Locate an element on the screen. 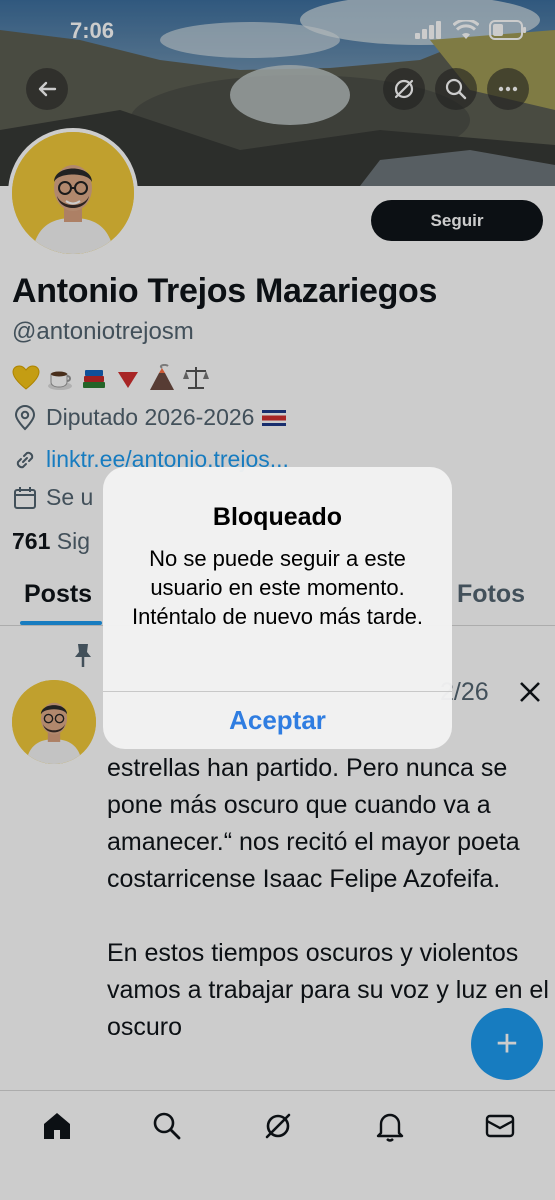 The width and height of the screenshot is (555, 1200). accept-button: Aceptar is located at coordinates (277, 720).